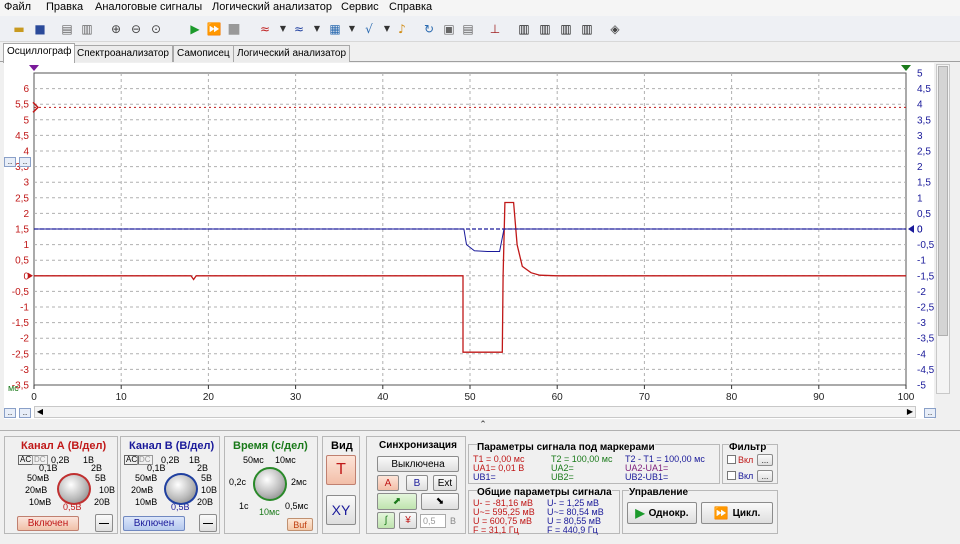 The width and height of the screenshot is (960, 544). I want to click on channel-b-title: Канал В (В/дел), so click(172, 446).